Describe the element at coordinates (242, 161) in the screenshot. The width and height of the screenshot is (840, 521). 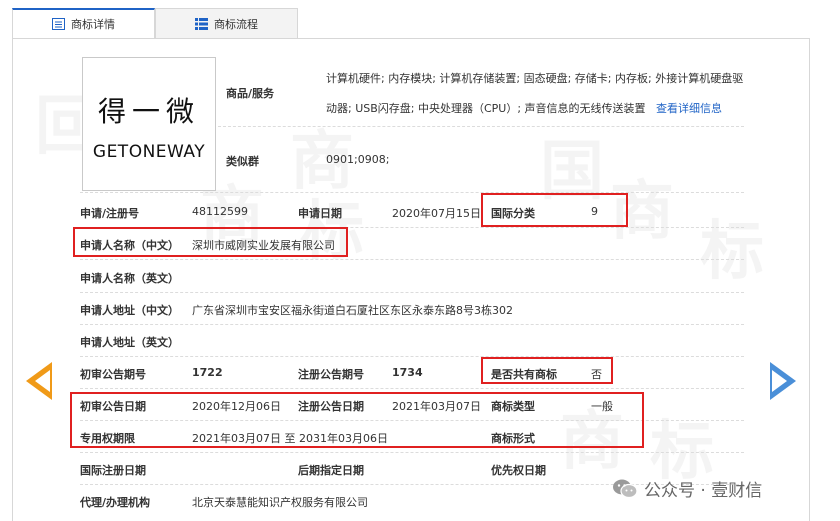
I see `similar-group-label: 类似群` at that location.